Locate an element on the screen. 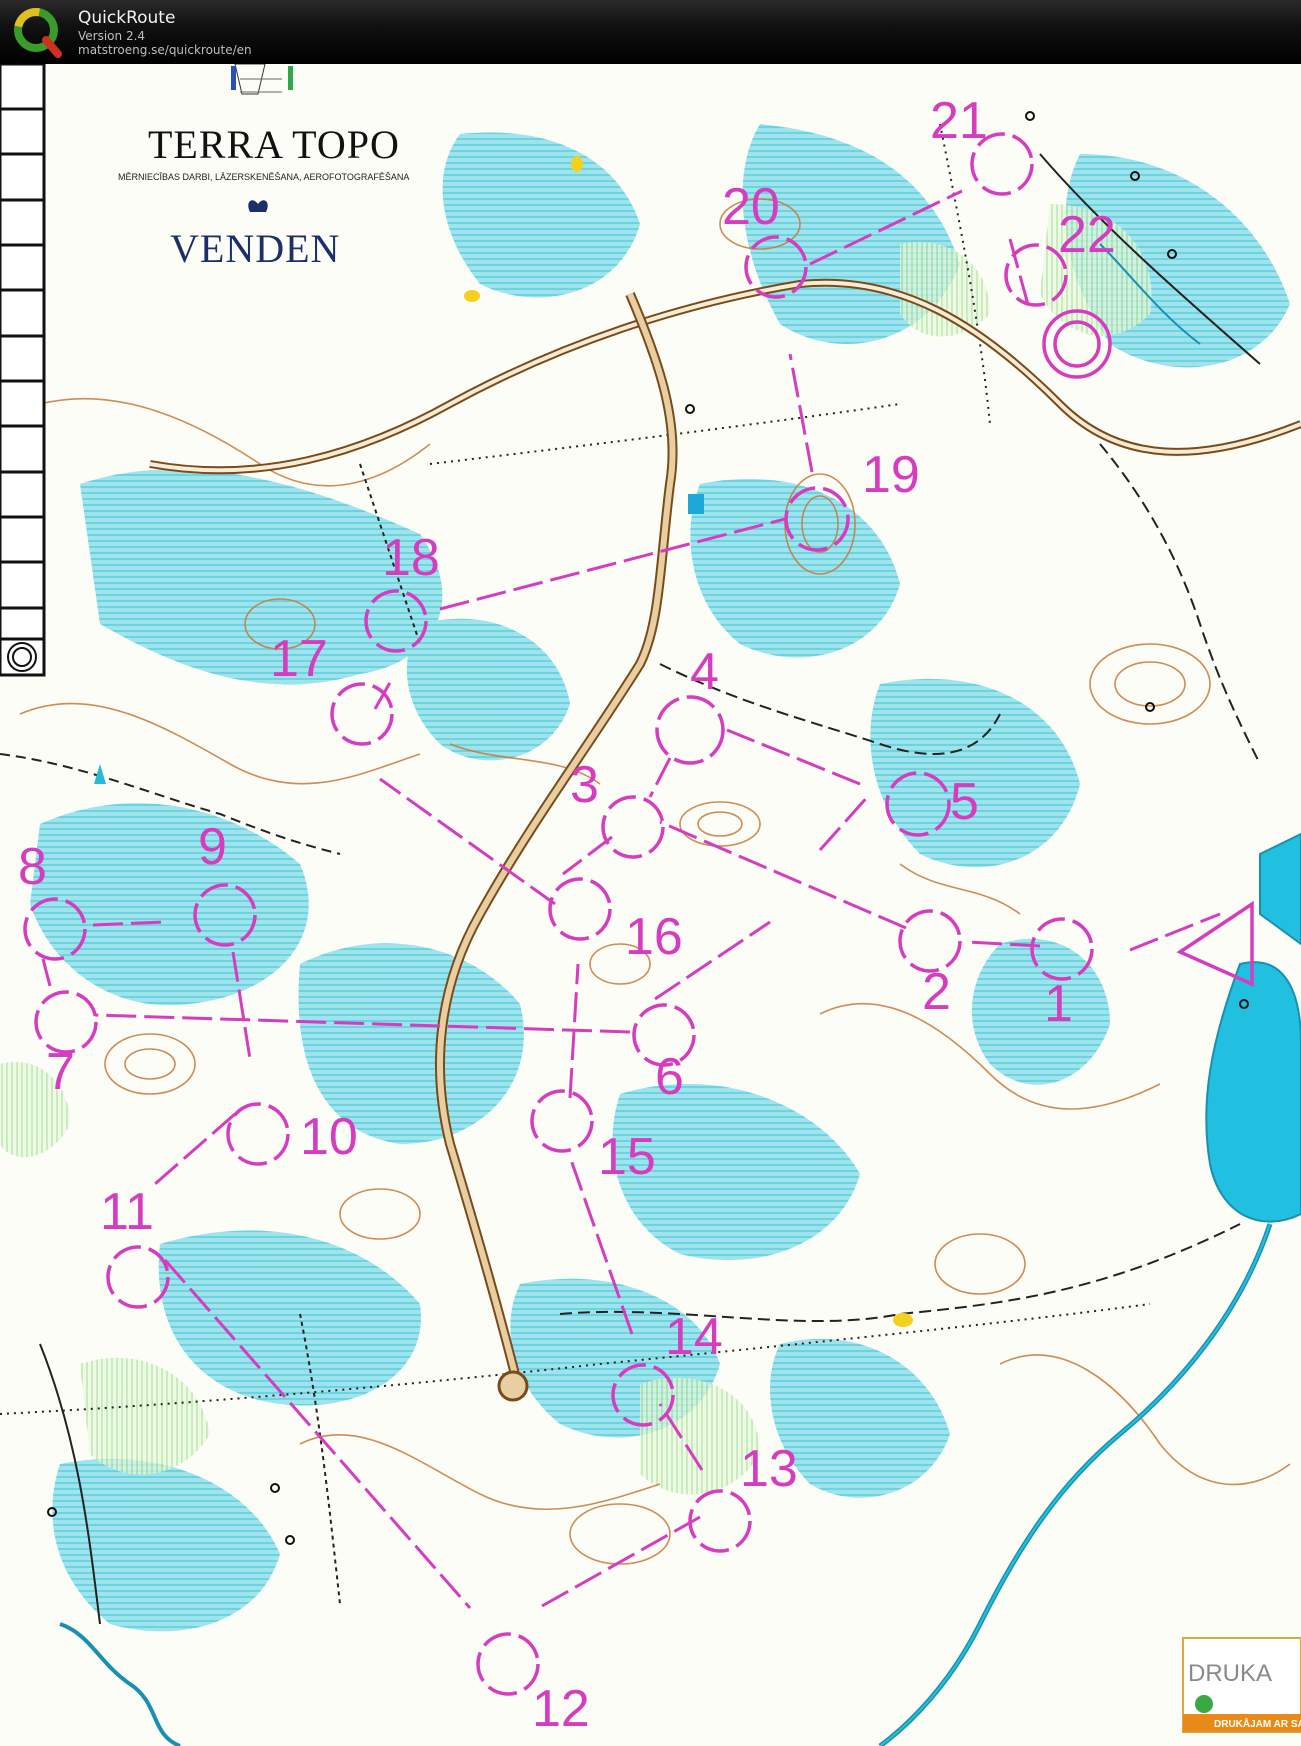 This screenshot has height=1746, width=1301. venden-name: VENDEN is located at coordinates (255, 248).